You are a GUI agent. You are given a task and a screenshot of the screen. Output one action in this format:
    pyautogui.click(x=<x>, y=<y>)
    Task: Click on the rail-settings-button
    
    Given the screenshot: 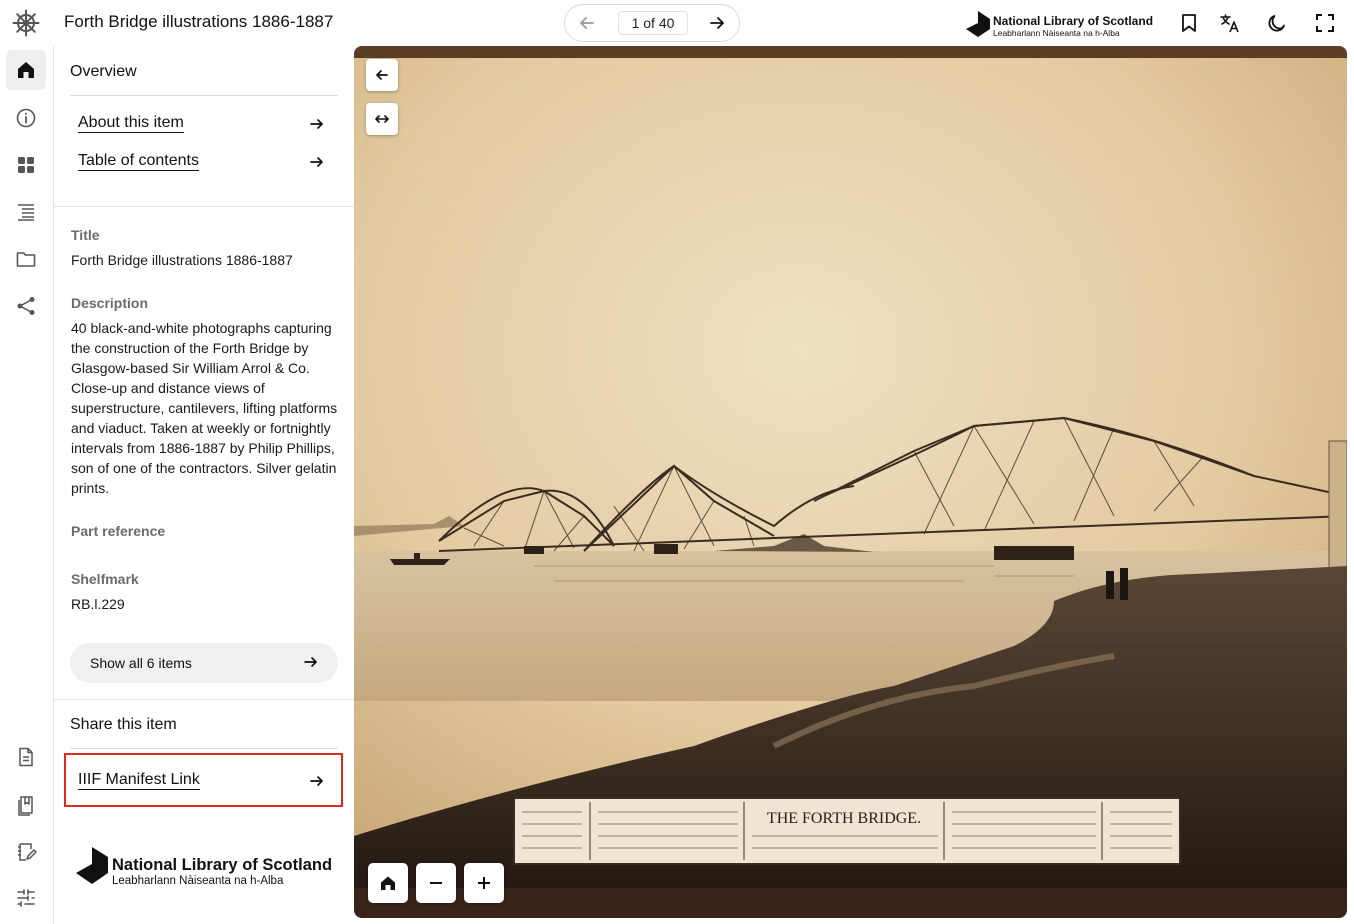 What is the action you would take?
    pyautogui.click(x=26, y=898)
    